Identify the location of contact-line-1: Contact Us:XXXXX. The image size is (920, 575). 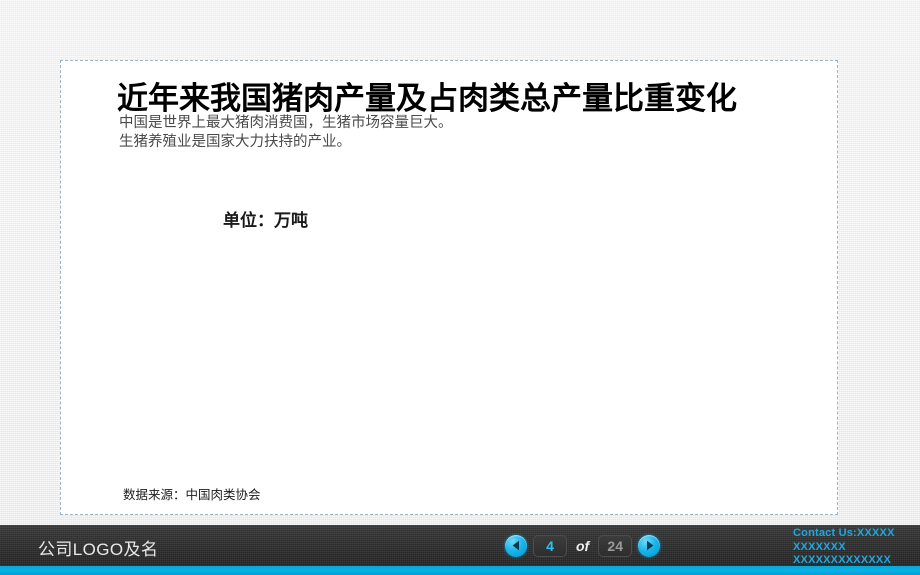
(844, 533).